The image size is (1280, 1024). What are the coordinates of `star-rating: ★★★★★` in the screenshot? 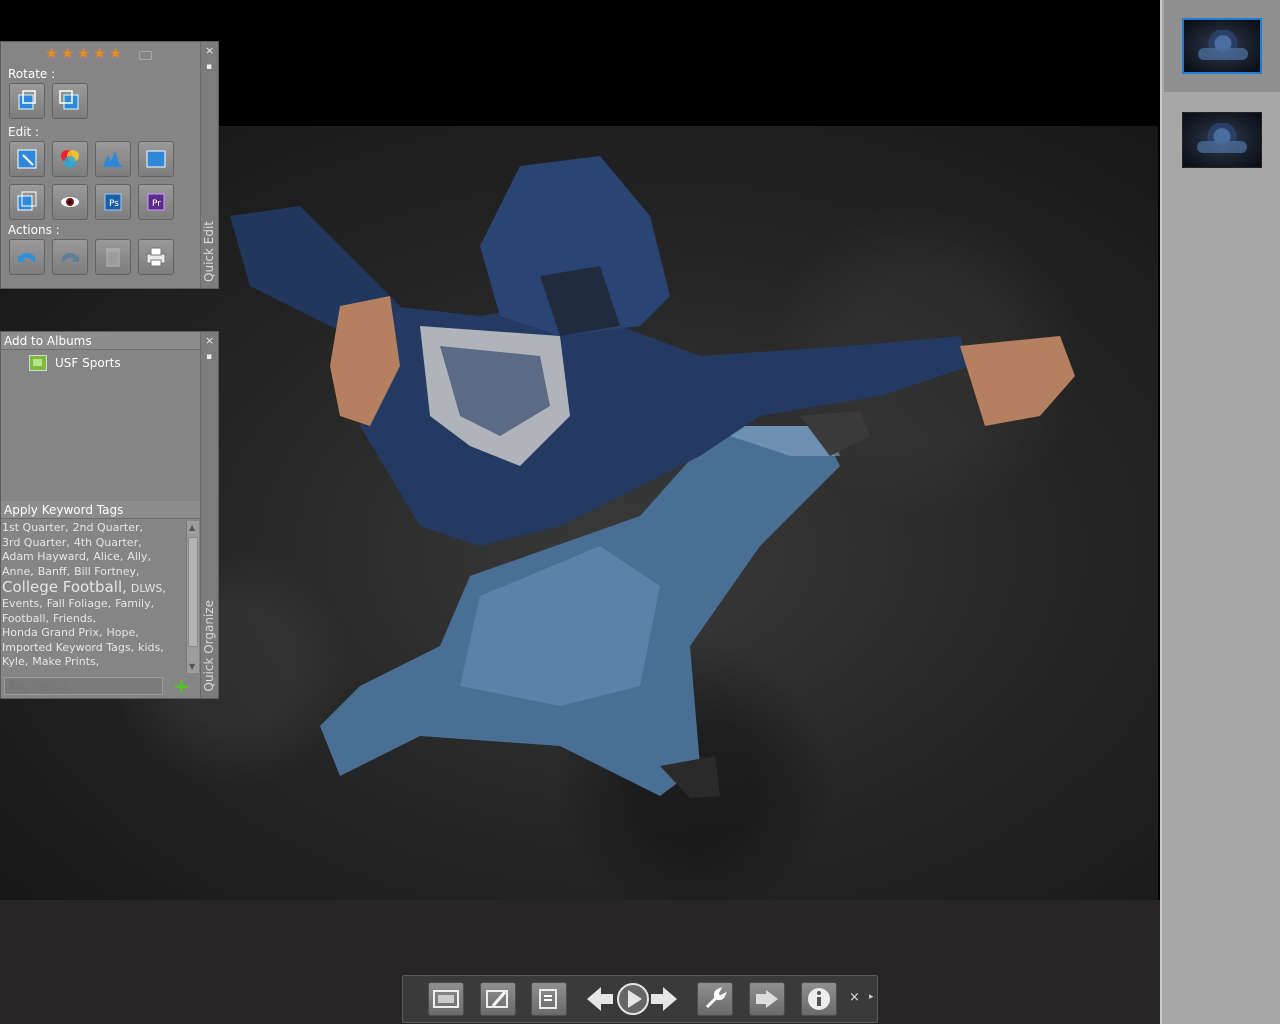 It's located at (85, 54).